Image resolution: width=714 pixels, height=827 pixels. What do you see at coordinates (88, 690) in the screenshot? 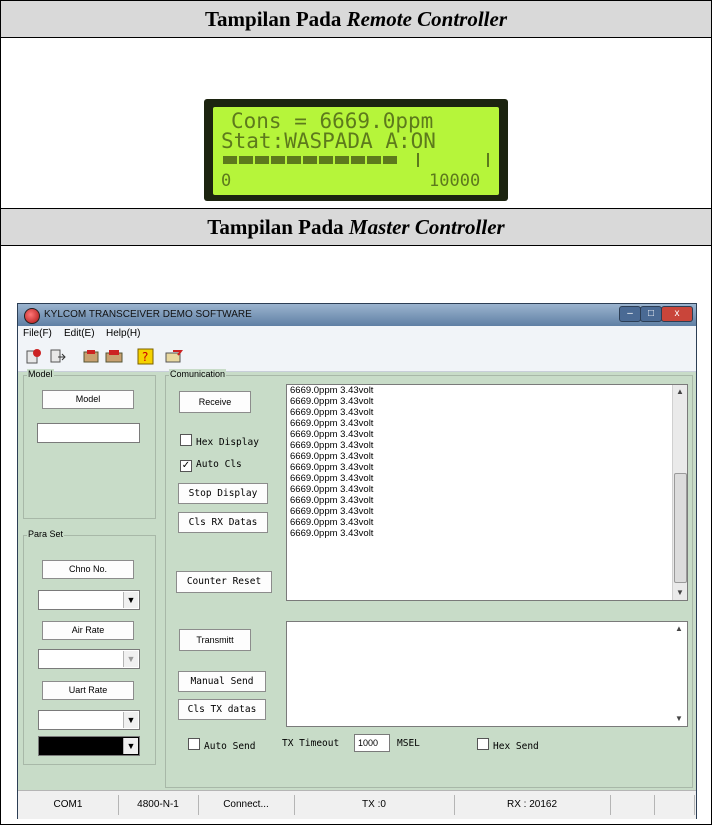
I see `uart-rate-button: Uart Rate` at bounding box center [88, 690].